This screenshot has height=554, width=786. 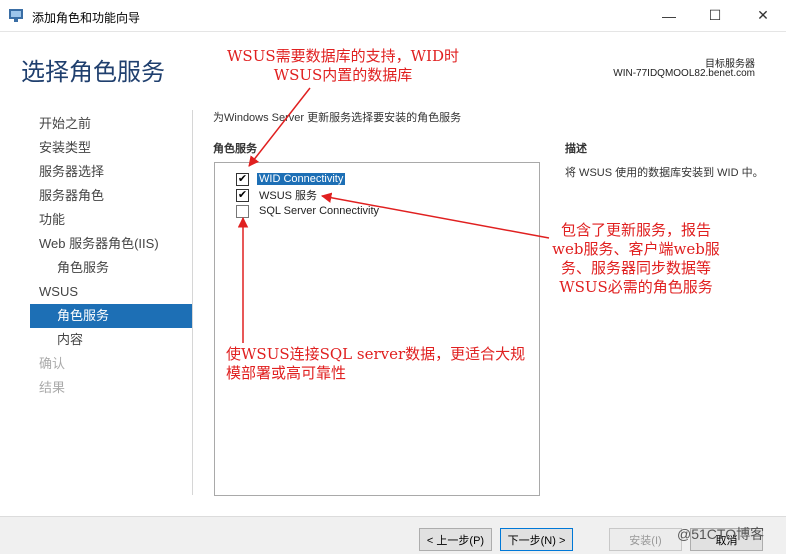 I want to click on watermark: @51CTO博客, so click(x=721, y=534).